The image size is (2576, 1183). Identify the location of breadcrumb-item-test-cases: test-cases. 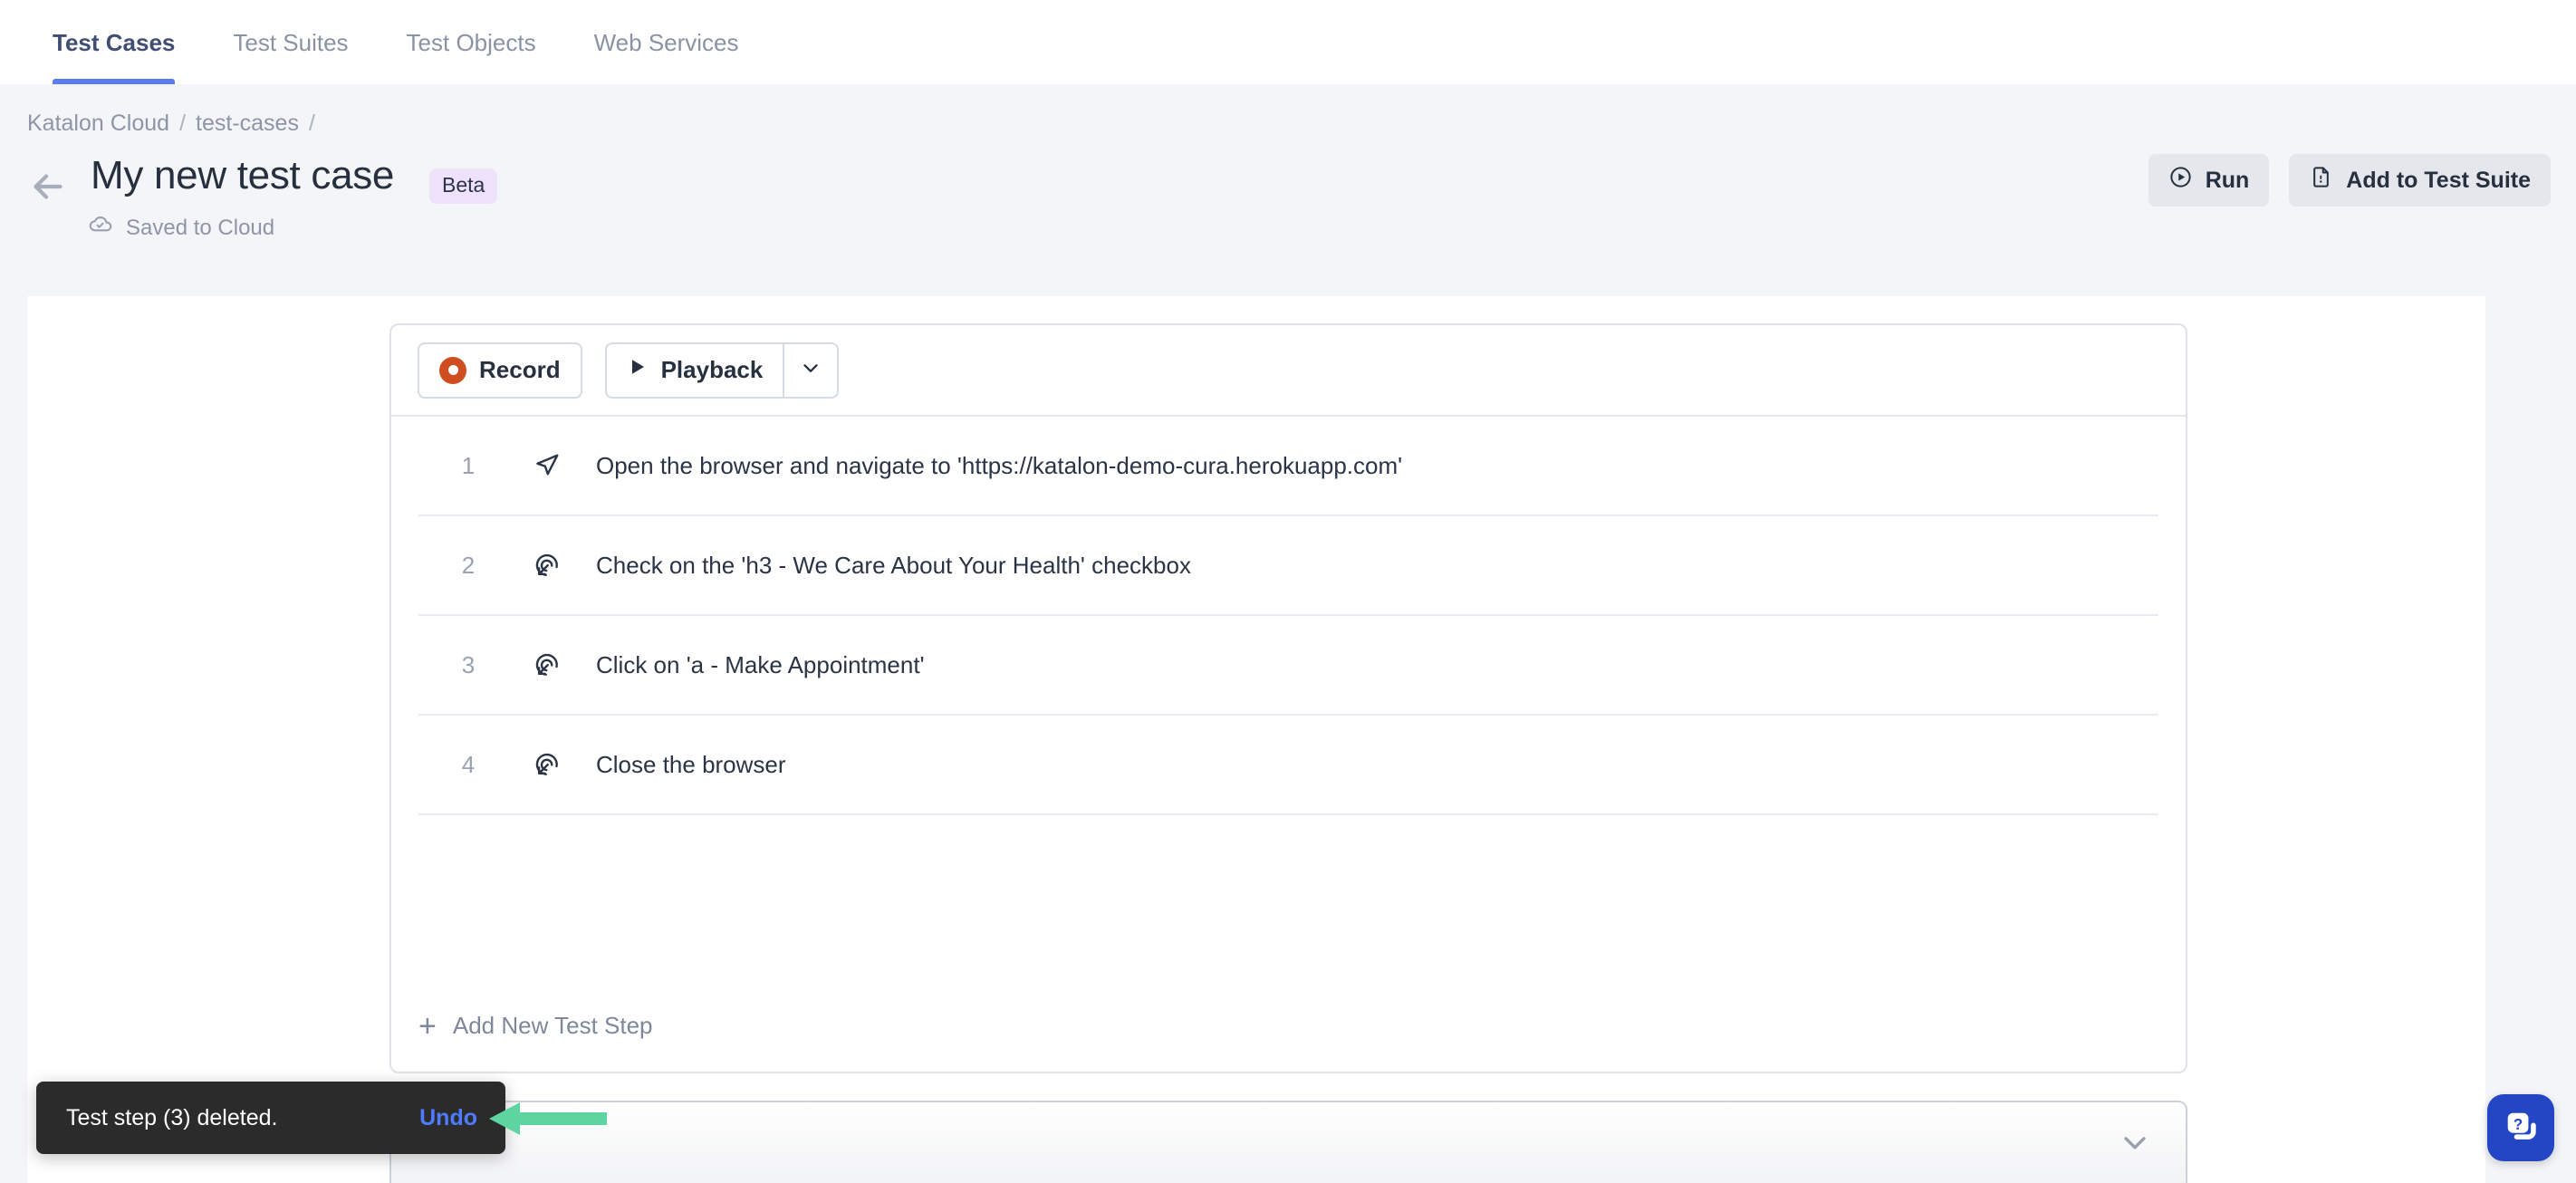
(247, 124).